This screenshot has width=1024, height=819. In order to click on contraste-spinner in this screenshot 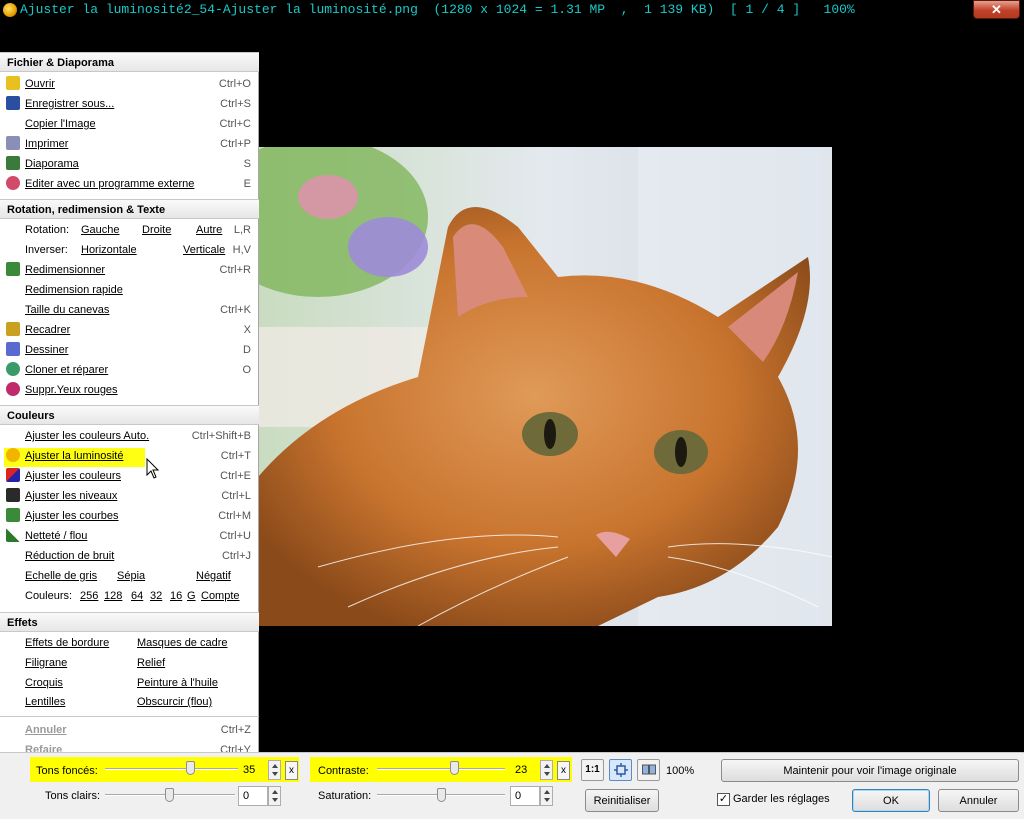, I will do `click(546, 770)`.